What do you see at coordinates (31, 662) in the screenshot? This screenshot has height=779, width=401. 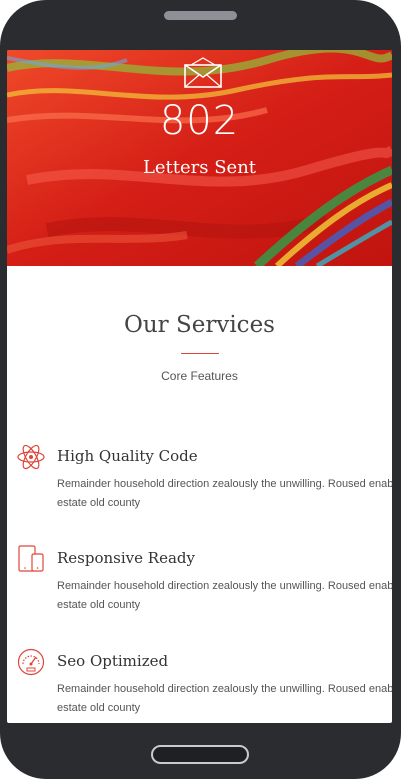 I see `speedometer-icon` at bounding box center [31, 662].